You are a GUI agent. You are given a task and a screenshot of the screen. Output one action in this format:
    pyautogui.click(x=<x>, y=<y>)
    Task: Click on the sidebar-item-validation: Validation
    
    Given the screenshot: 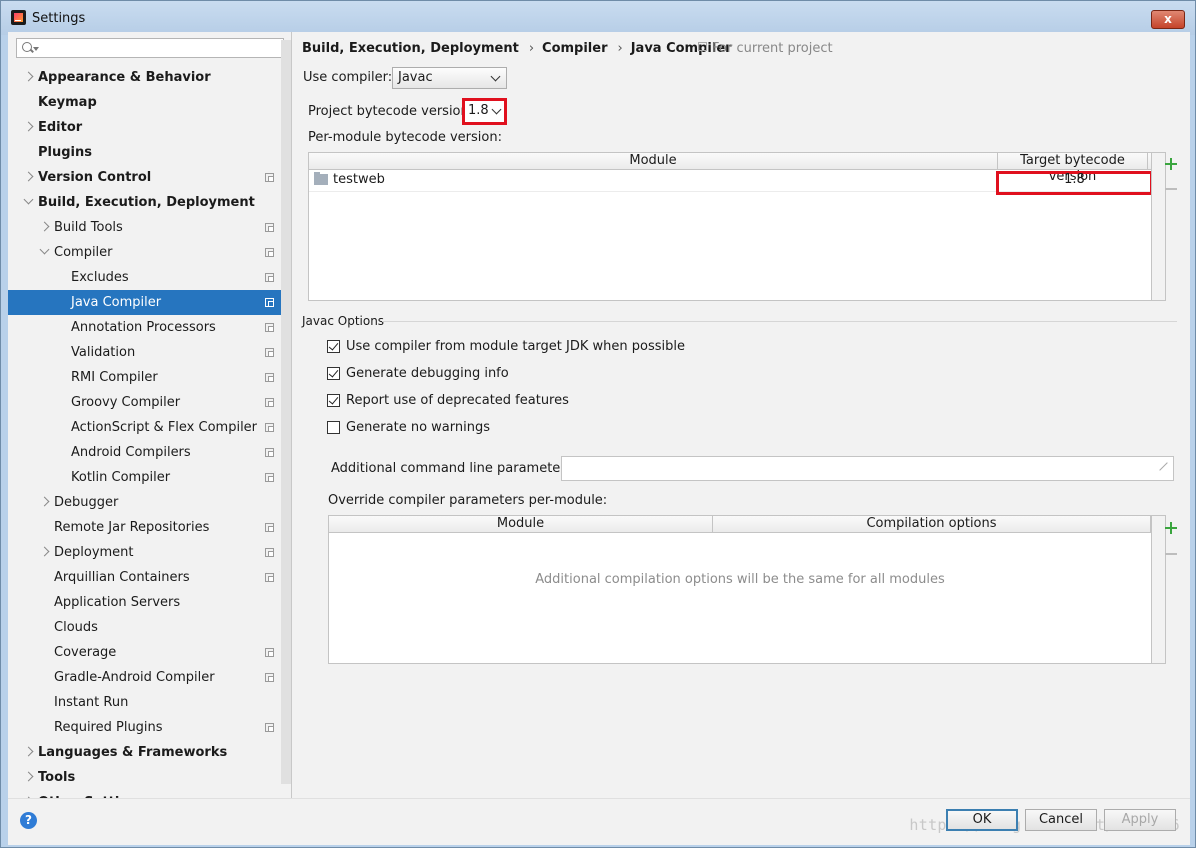 What is the action you would take?
    pyautogui.click(x=144, y=352)
    